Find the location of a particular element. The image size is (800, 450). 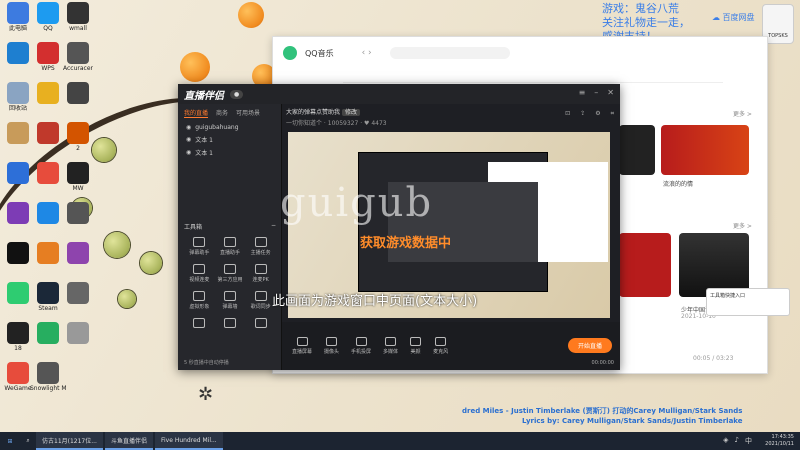

beauty-button: 美颜 is located at coordinates (416, 346).